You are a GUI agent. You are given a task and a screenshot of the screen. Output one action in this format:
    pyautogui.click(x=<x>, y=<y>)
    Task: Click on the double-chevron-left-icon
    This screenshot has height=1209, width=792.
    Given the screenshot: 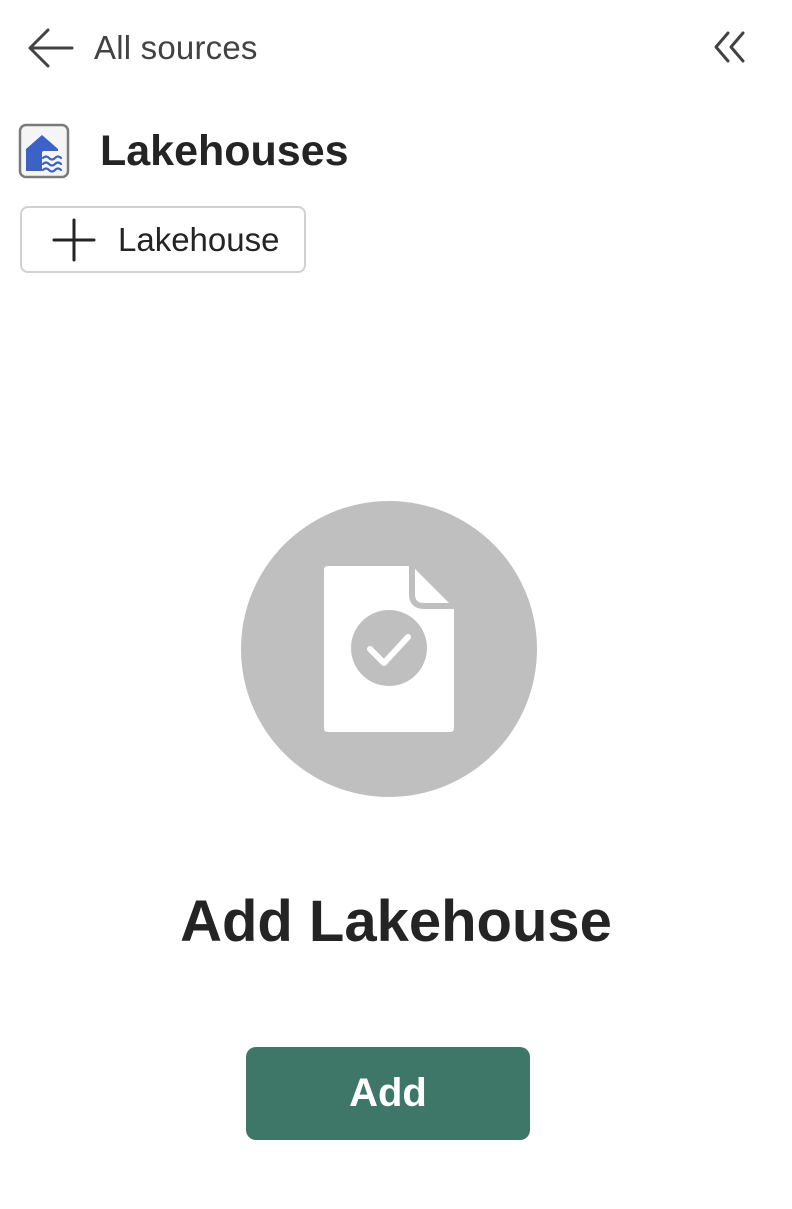 What is the action you would take?
    pyautogui.click(x=729, y=47)
    